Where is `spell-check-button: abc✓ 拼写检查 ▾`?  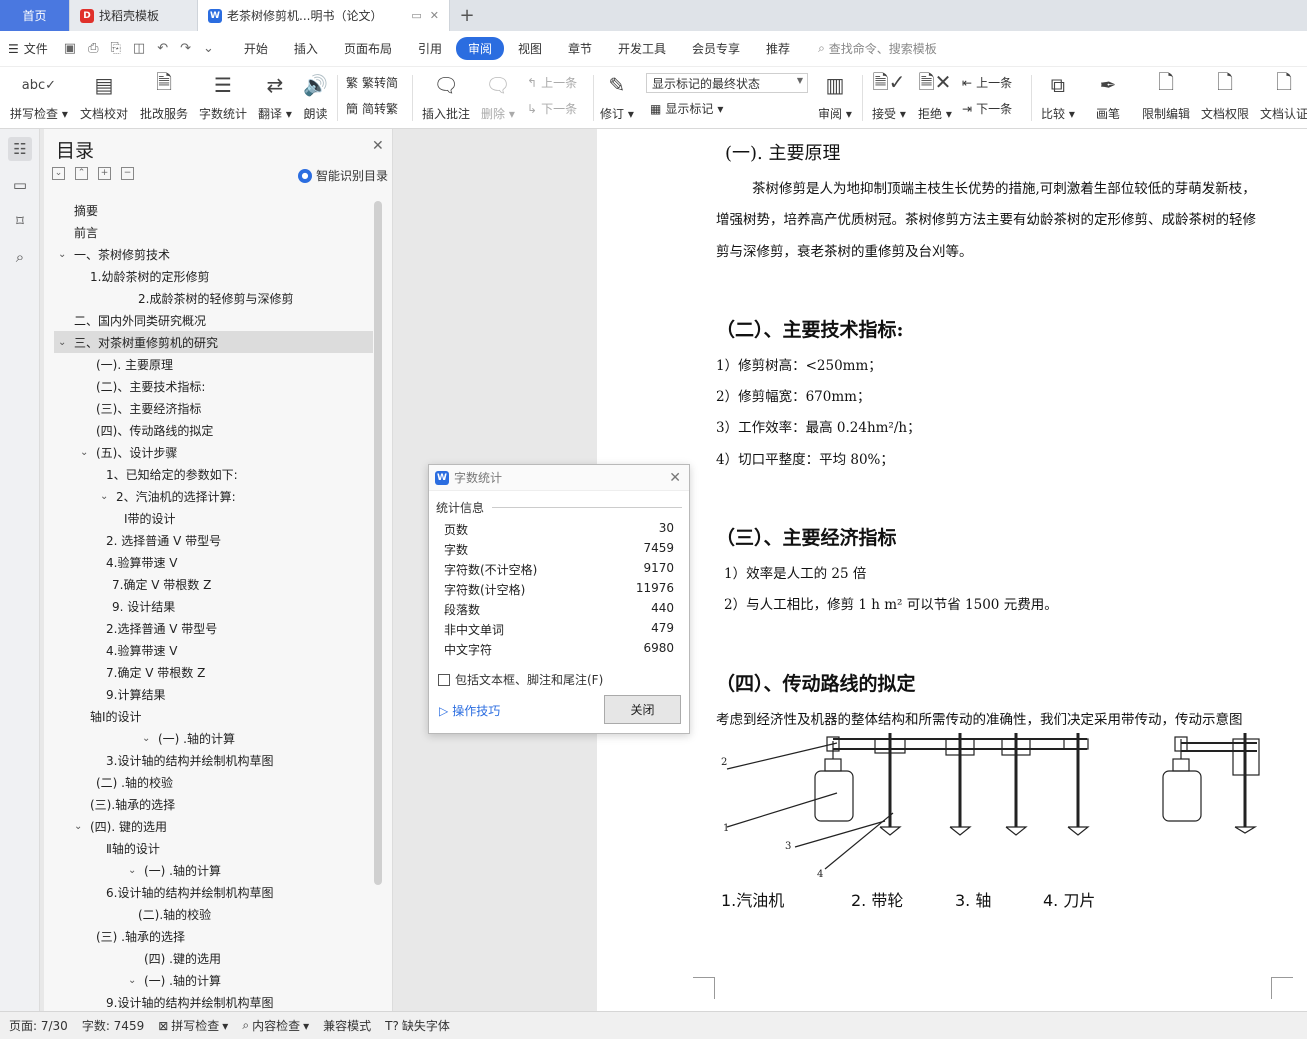 spell-check-button: abc✓ 拼写检查 ▾ is located at coordinates (39, 96).